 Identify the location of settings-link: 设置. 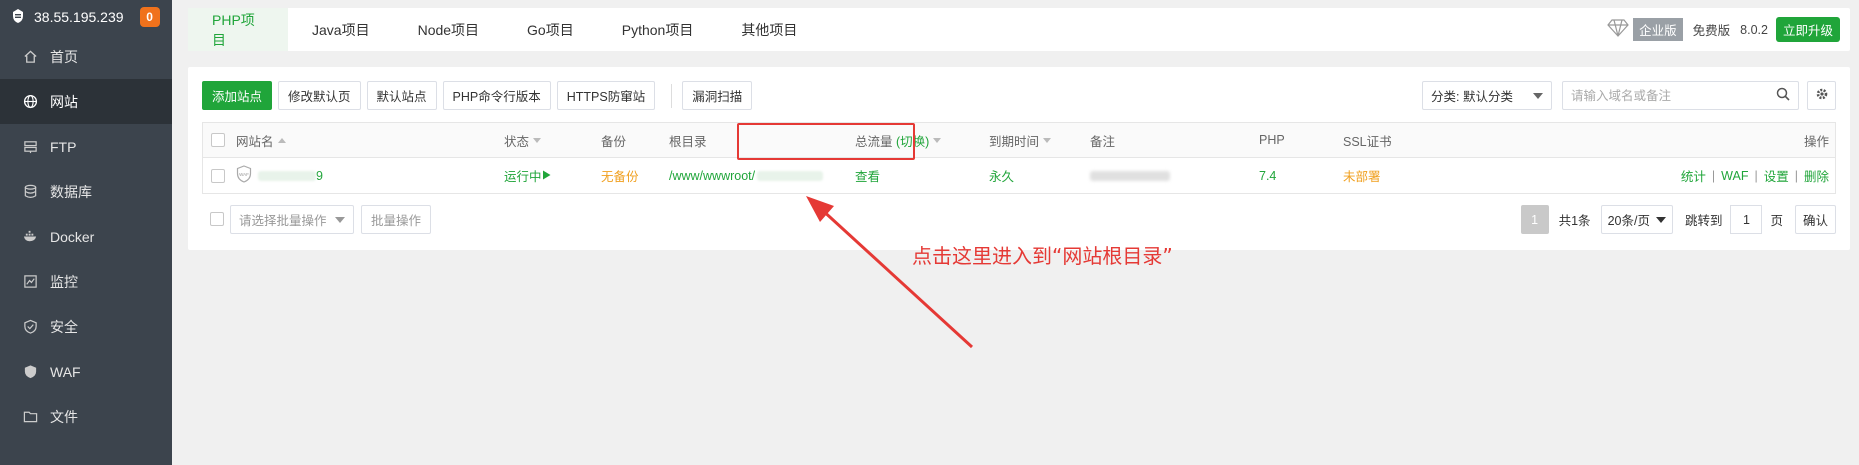
(1776, 175).